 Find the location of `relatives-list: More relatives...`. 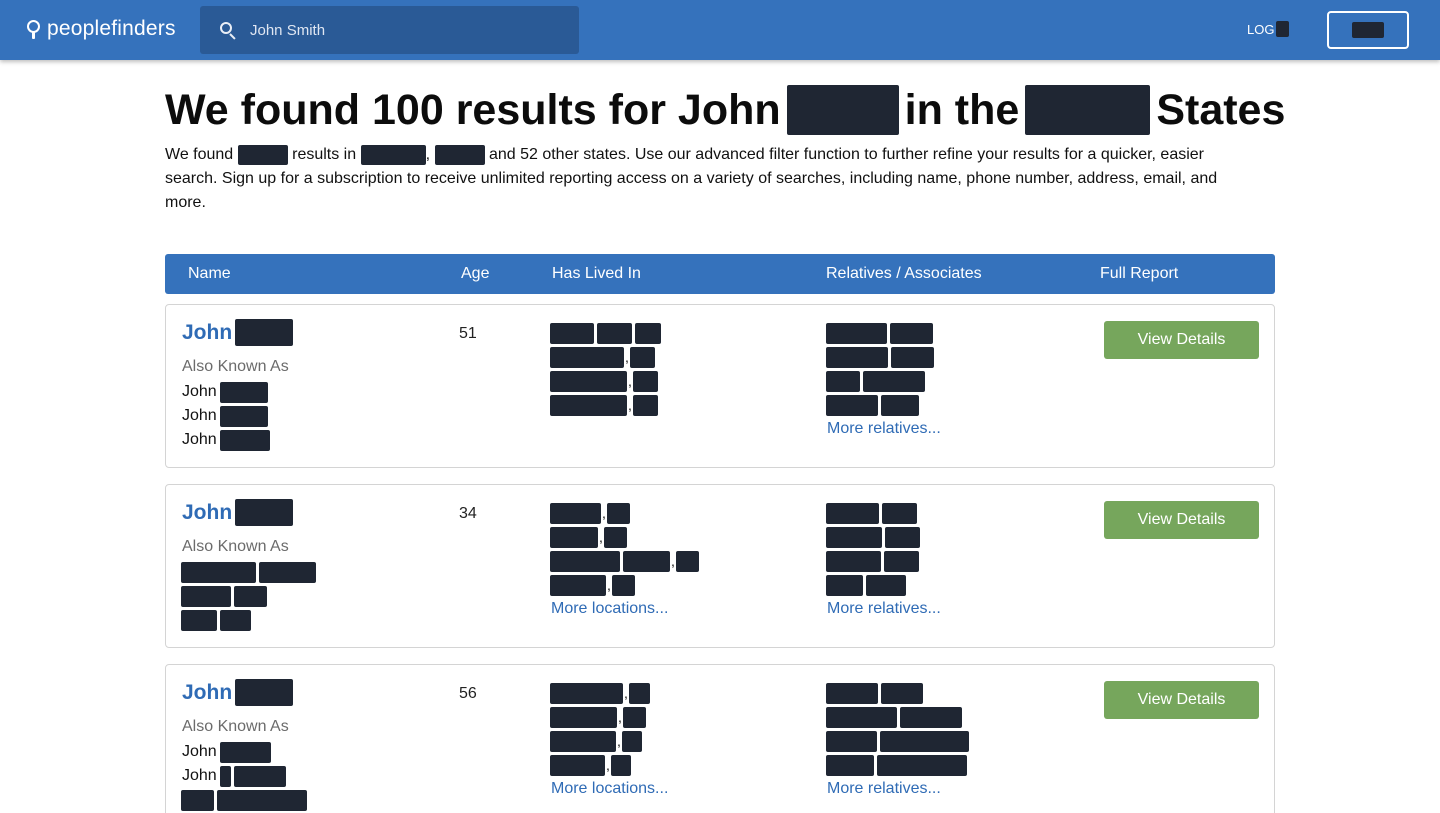

relatives-list: More relatives... is located at coordinates (883, 381).